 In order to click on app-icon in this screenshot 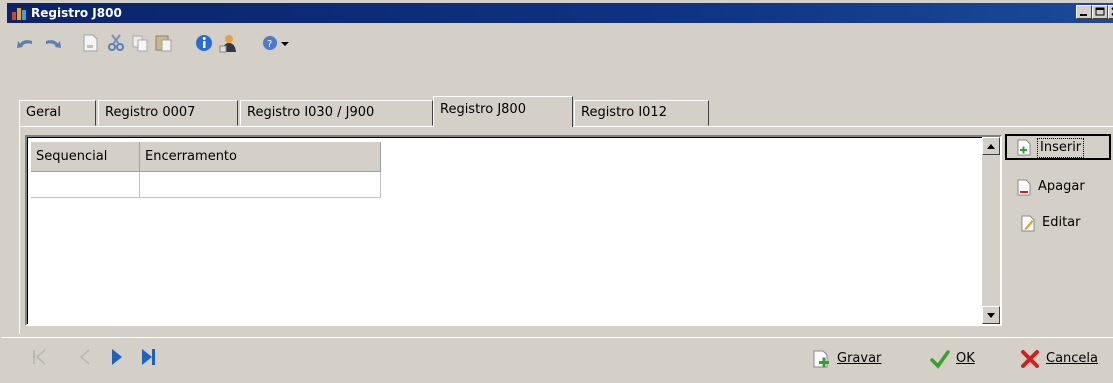, I will do `click(19, 14)`.